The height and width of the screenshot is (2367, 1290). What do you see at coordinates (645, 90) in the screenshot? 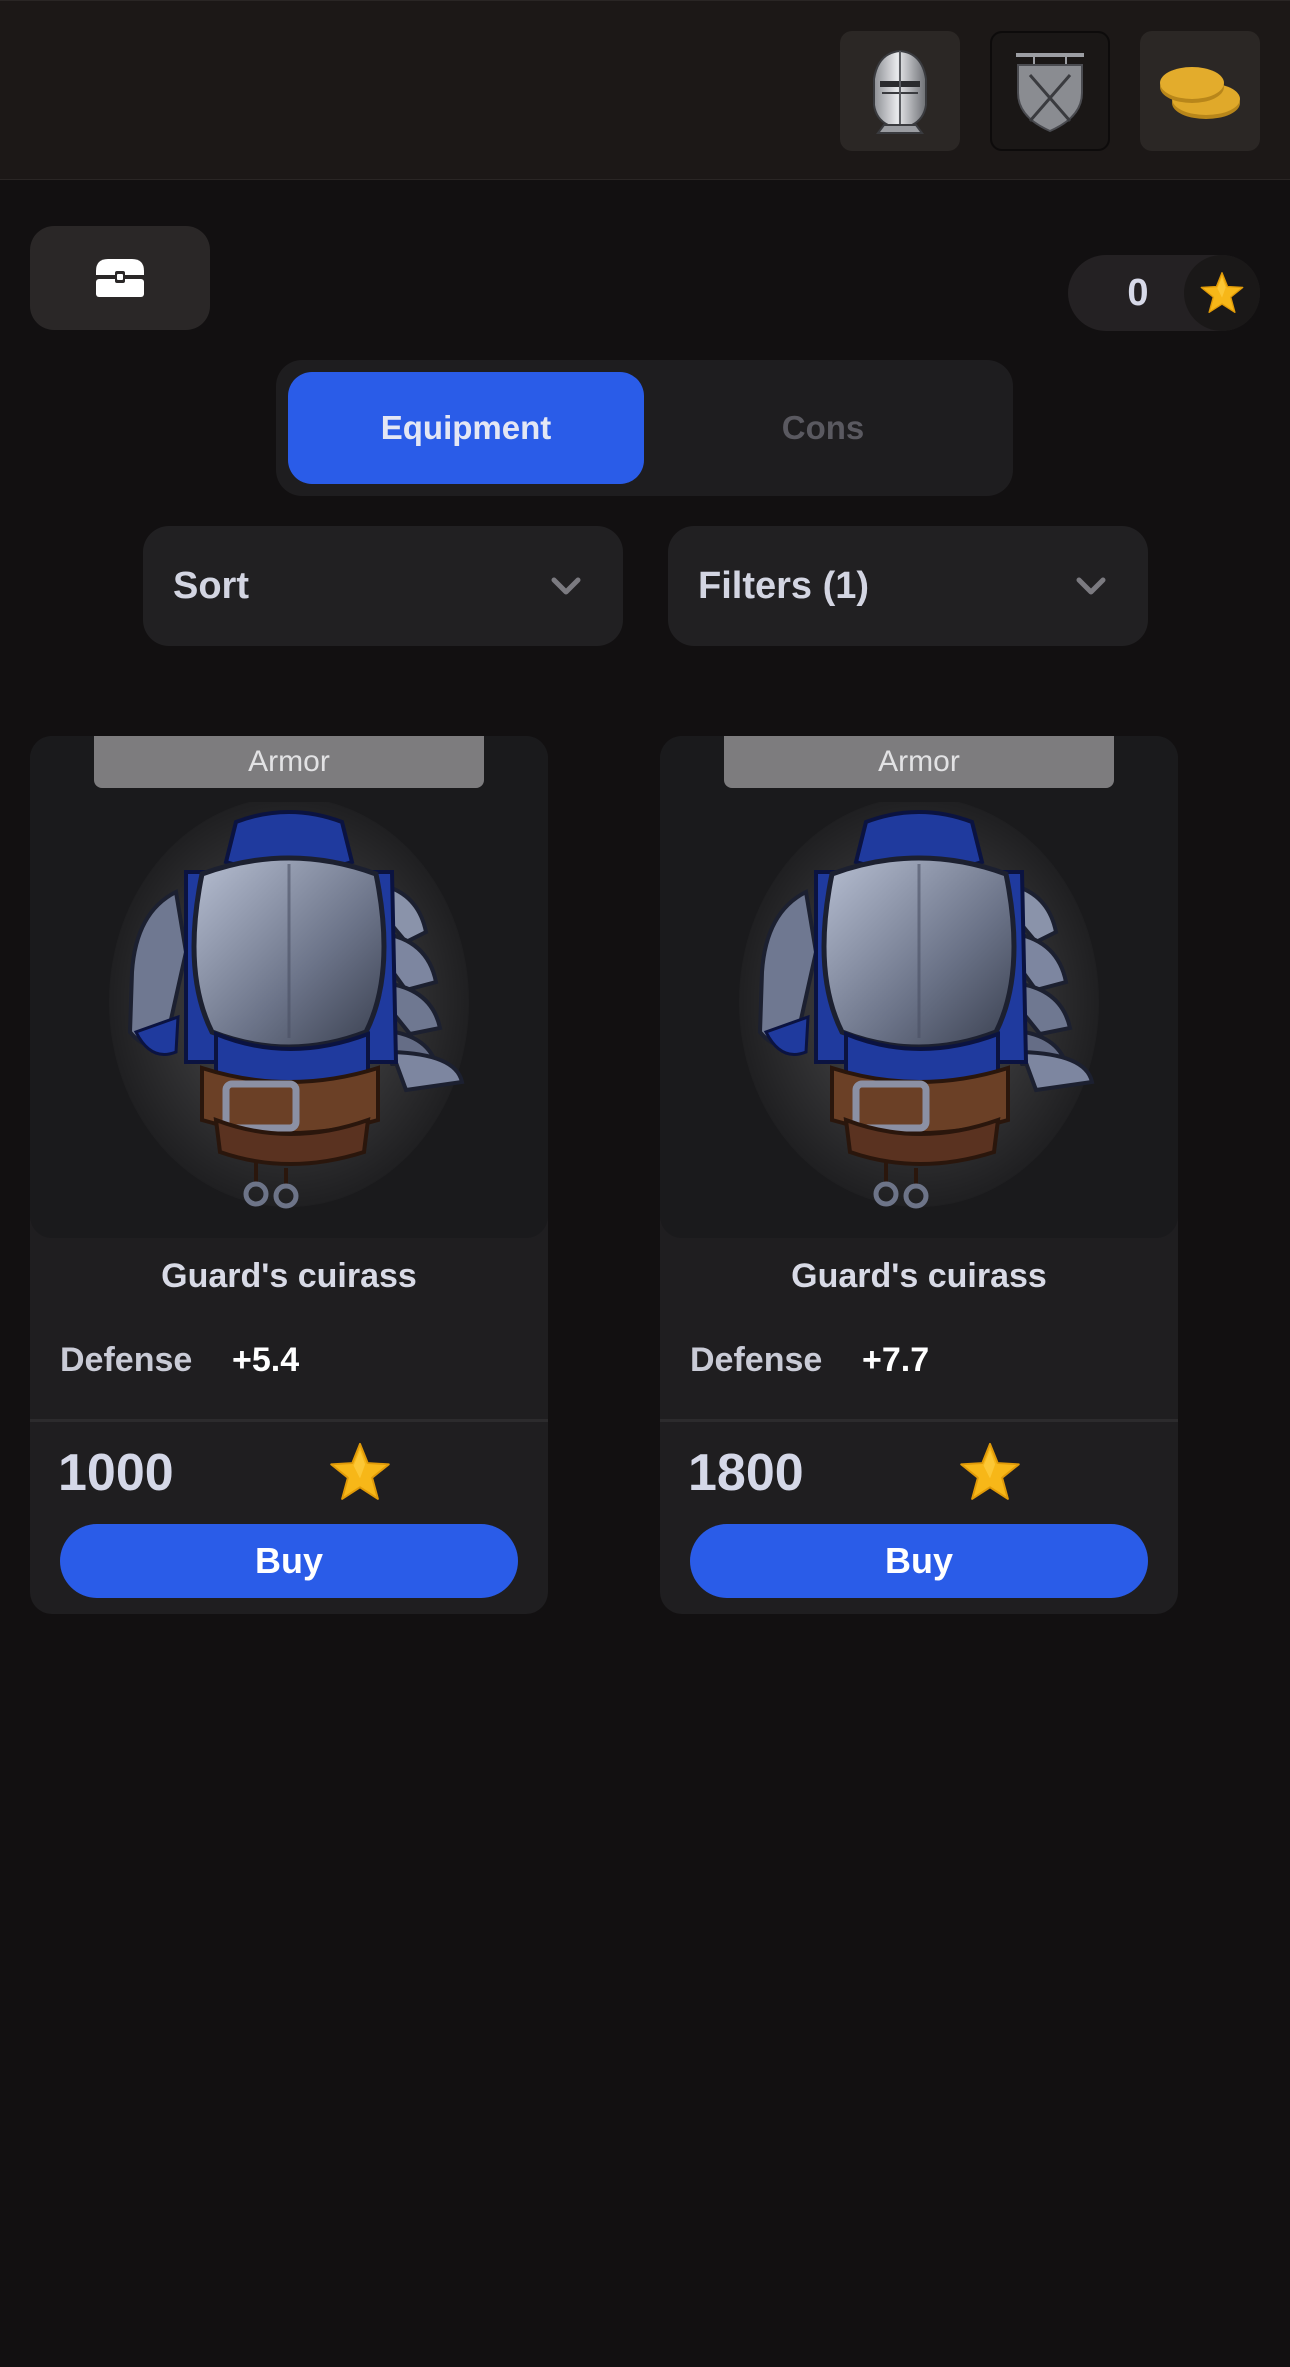
I see `top-bar` at bounding box center [645, 90].